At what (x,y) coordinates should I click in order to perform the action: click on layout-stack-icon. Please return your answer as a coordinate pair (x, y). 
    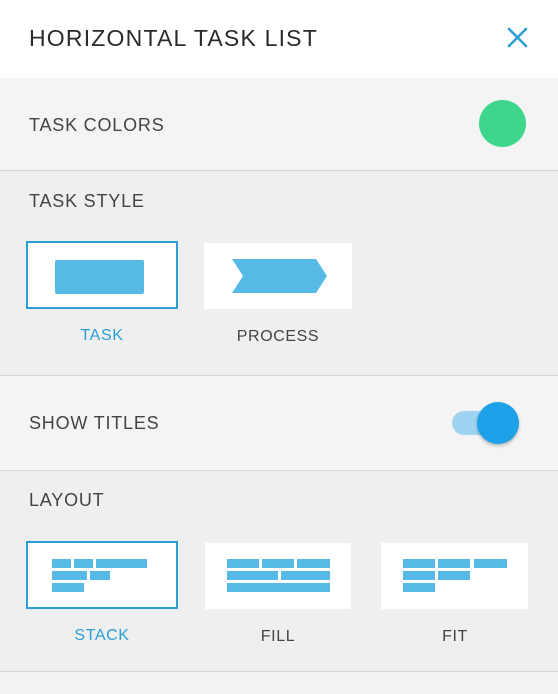
    Looking at the image, I should click on (99, 575).